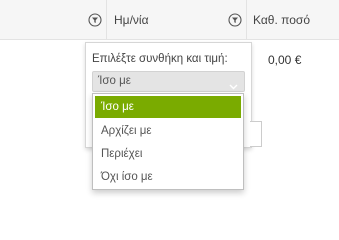 This screenshot has width=339, height=240. Describe the element at coordinates (168, 81) in the screenshot. I see `condition-select: Ίσο με` at that location.